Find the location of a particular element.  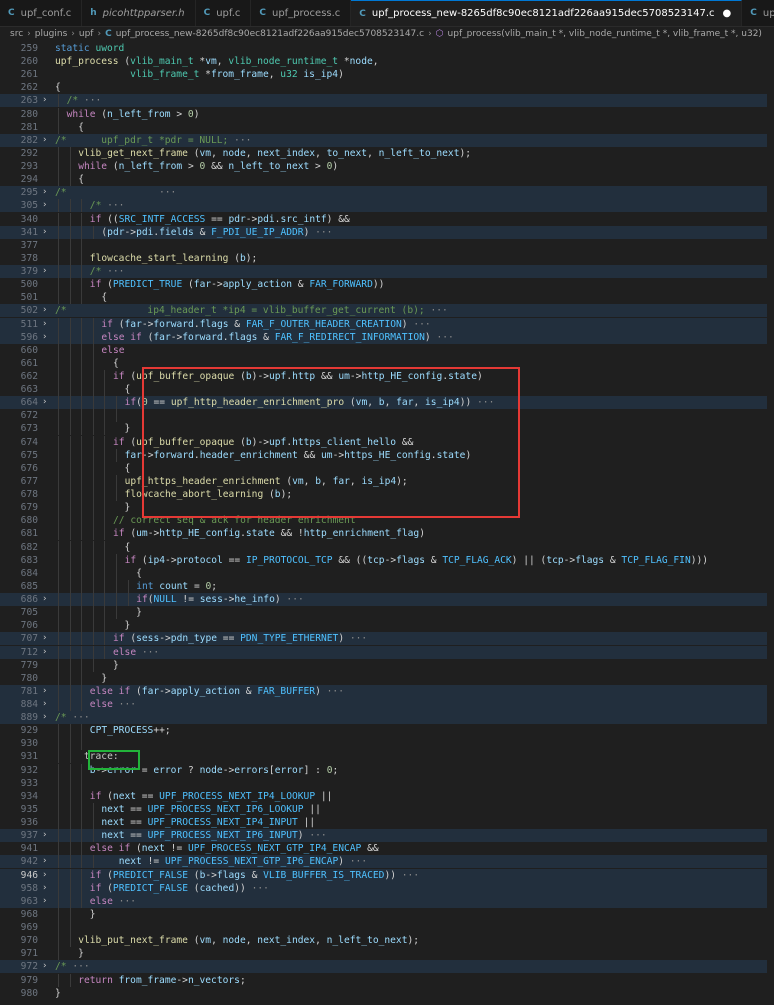

code-line: 682 { is located at coordinates (387, 547).